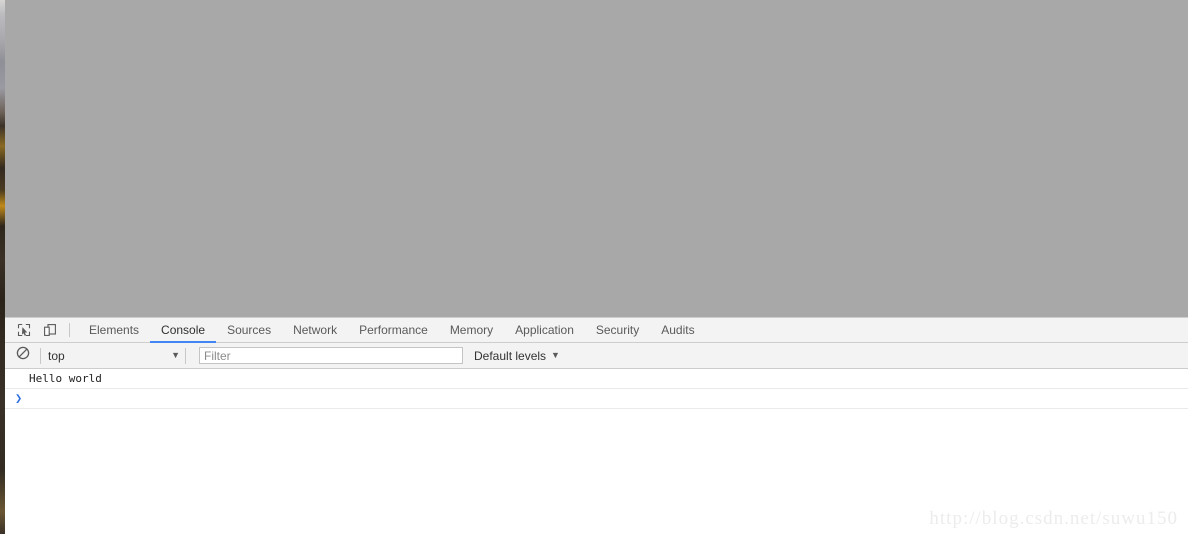 The width and height of the screenshot is (1188, 534). I want to click on tab-elements: Elements, so click(114, 330).